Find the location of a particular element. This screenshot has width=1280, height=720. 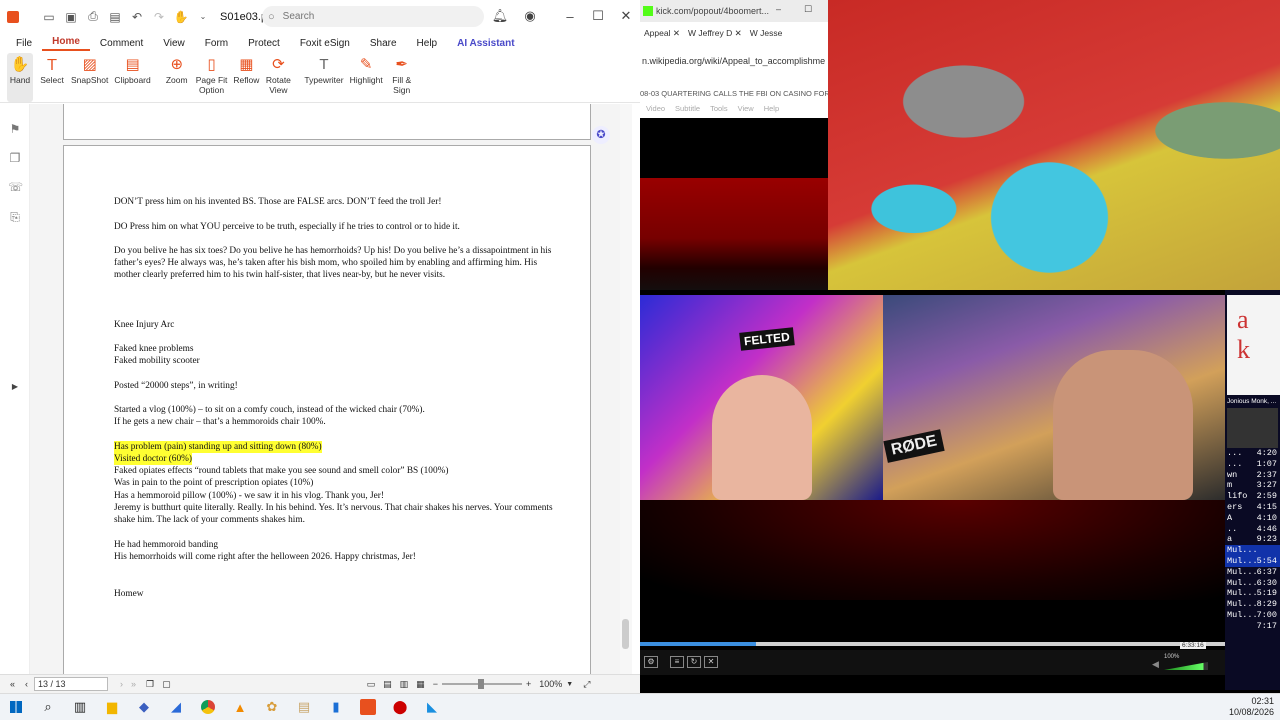

page-number-field: 13 / 13 is located at coordinates (71, 684).